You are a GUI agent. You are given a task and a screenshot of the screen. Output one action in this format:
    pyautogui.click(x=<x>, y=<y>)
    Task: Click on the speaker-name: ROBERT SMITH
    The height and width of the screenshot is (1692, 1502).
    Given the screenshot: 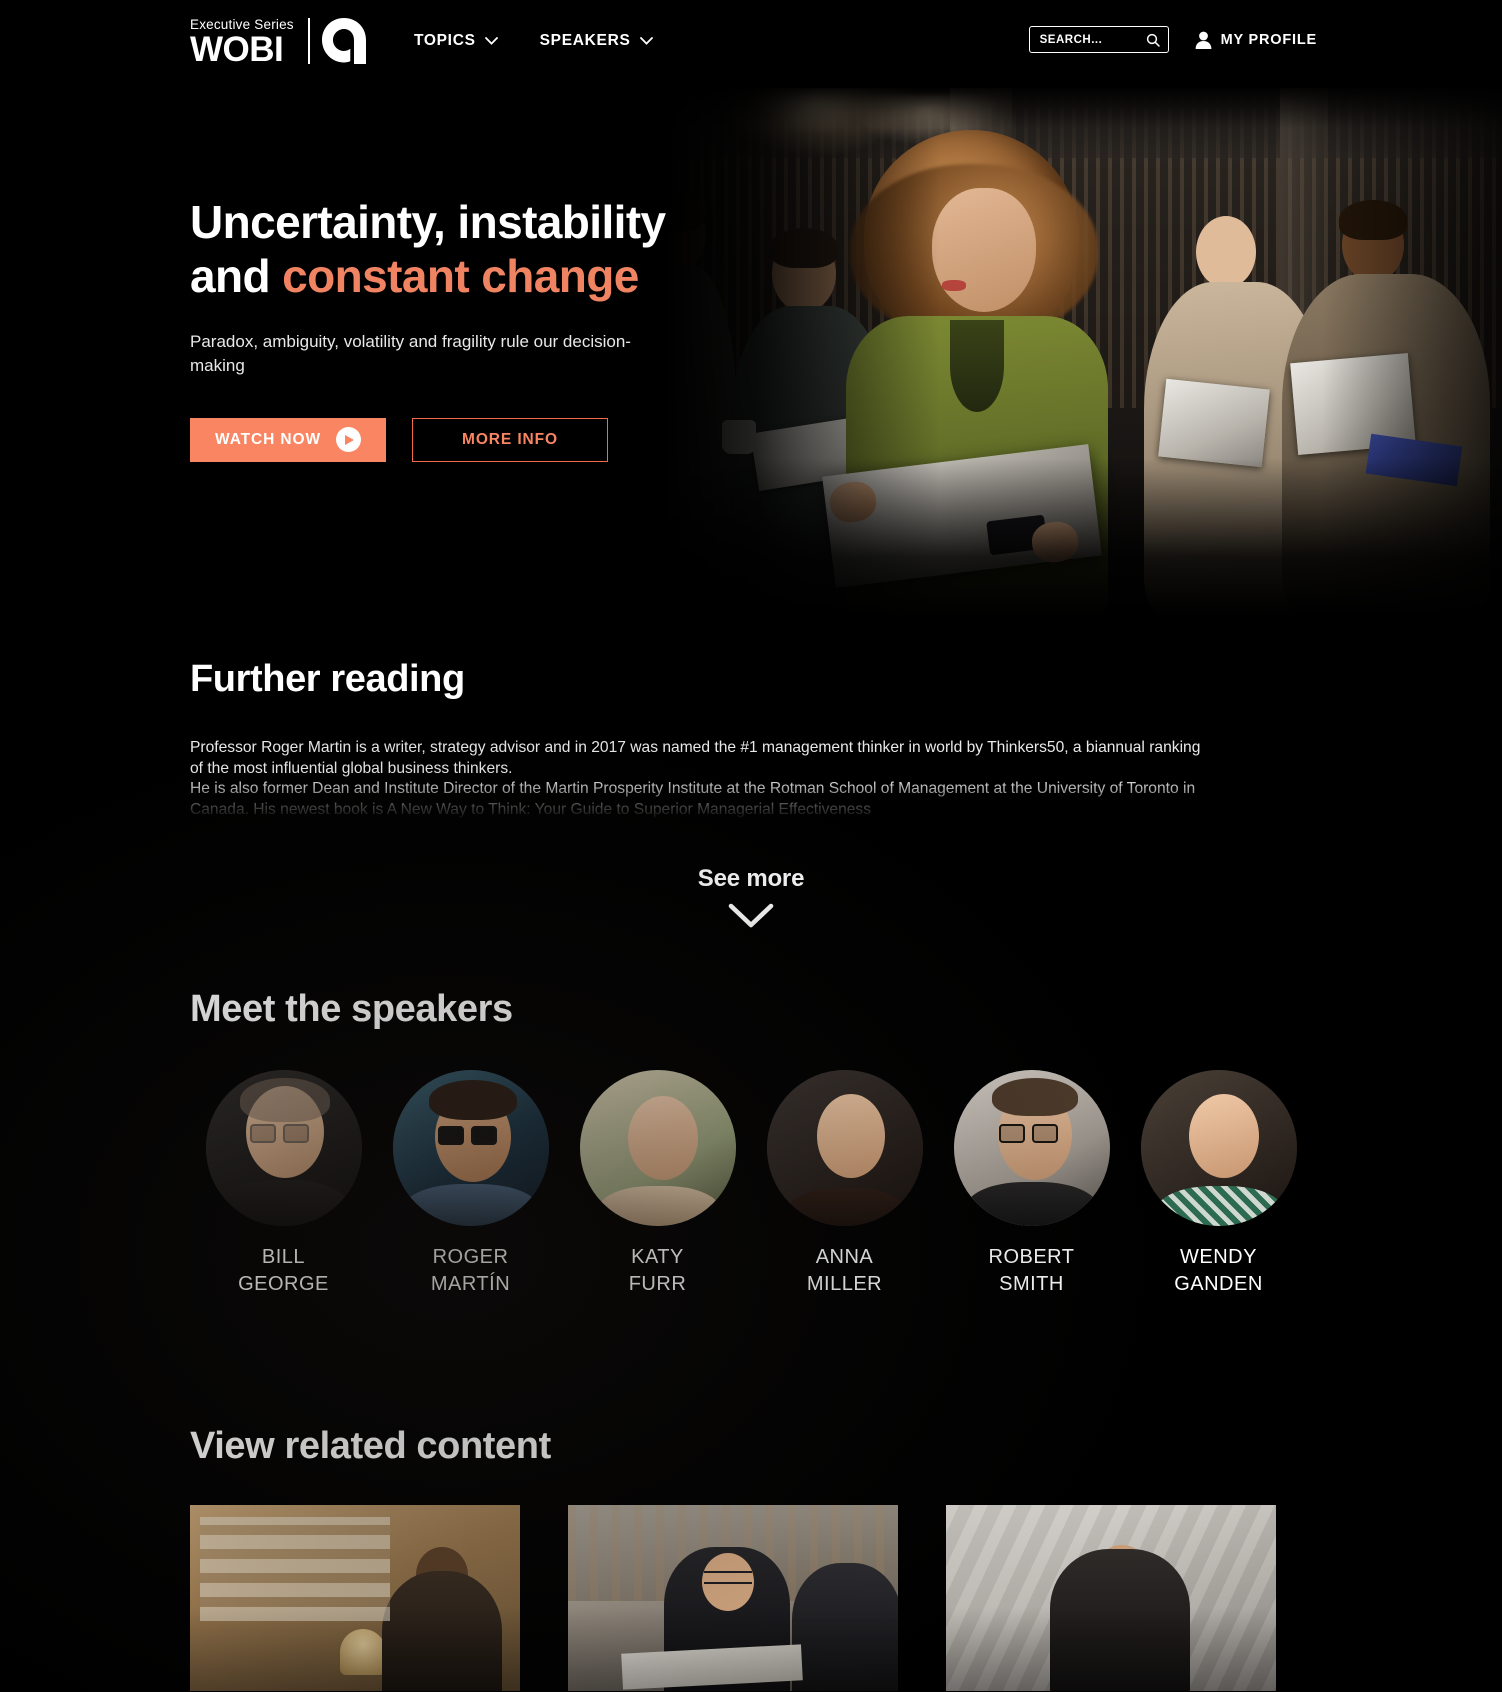 What is the action you would take?
    pyautogui.click(x=1031, y=1271)
    